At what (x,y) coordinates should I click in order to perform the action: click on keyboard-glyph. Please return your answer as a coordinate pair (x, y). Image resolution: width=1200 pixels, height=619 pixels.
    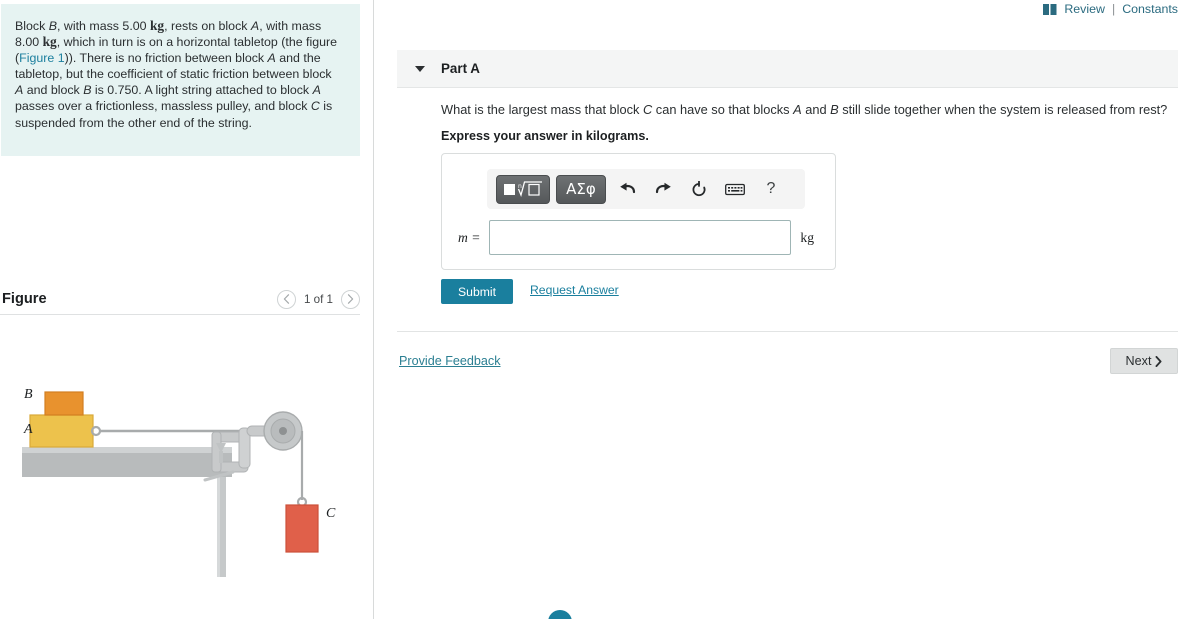
    Looking at the image, I should click on (735, 189).